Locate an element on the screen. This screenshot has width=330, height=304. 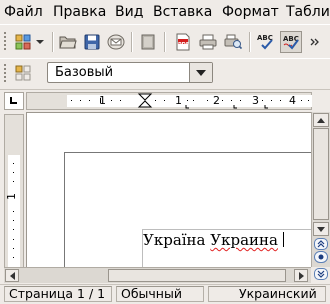
double-up-icon is located at coordinates (321, 244).